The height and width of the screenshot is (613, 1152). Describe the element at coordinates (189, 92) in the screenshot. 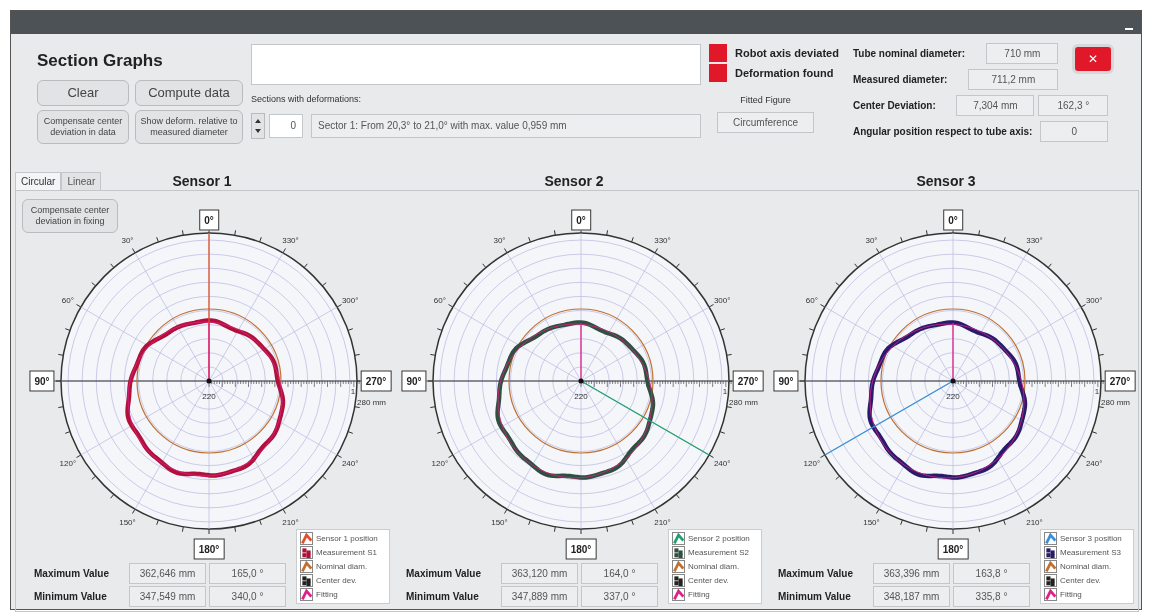

I see `action-button: Compute data` at that location.